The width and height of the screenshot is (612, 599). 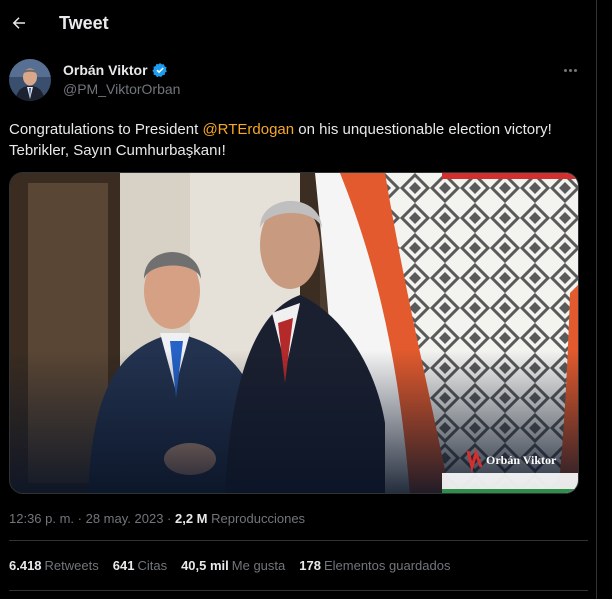 I want to click on mention-link: @RTErdogan, so click(x=248, y=129).